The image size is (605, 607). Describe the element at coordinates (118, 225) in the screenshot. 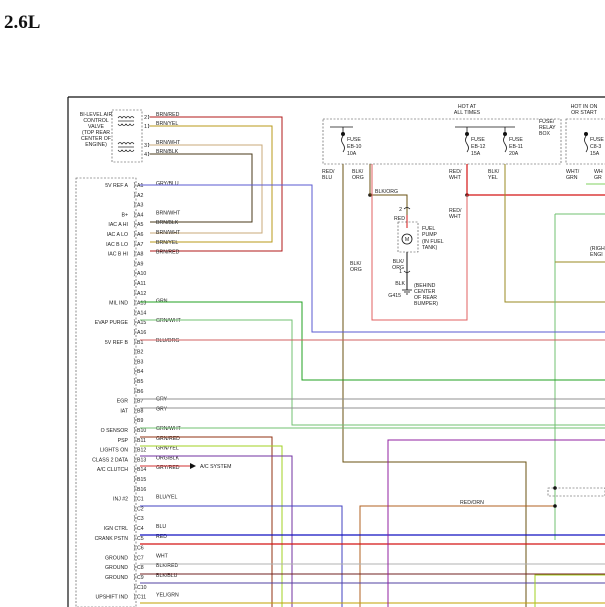

I see `ecm-pin-label: IAC A HI` at that location.